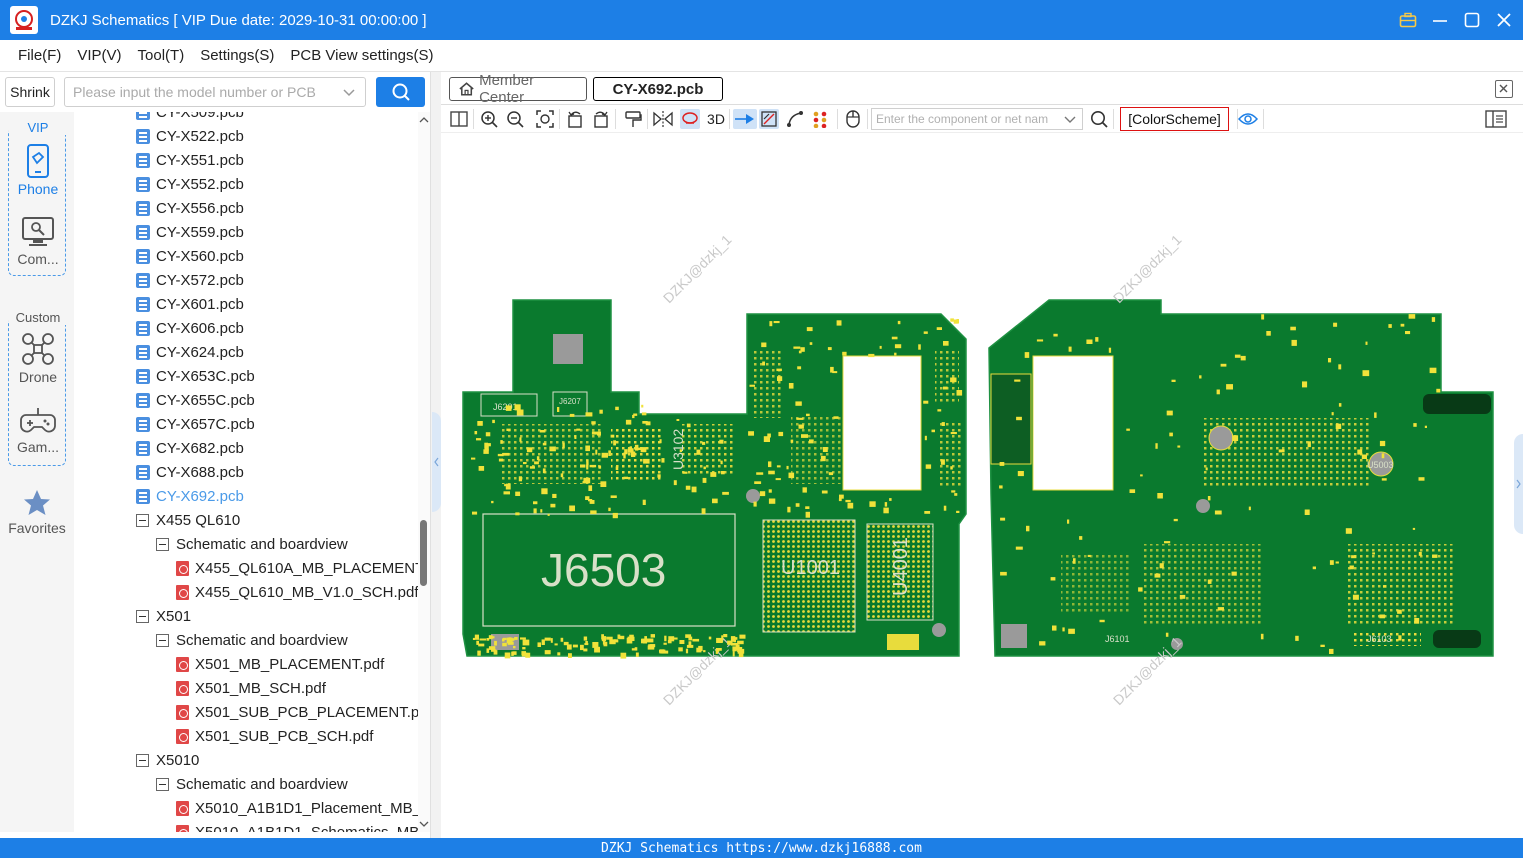  What do you see at coordinates (297, 808) in the screenshot?
I see `tree-pdf-item: X5010_A1B1D1_Placement_MB_V` at bounding box center [297, 808].